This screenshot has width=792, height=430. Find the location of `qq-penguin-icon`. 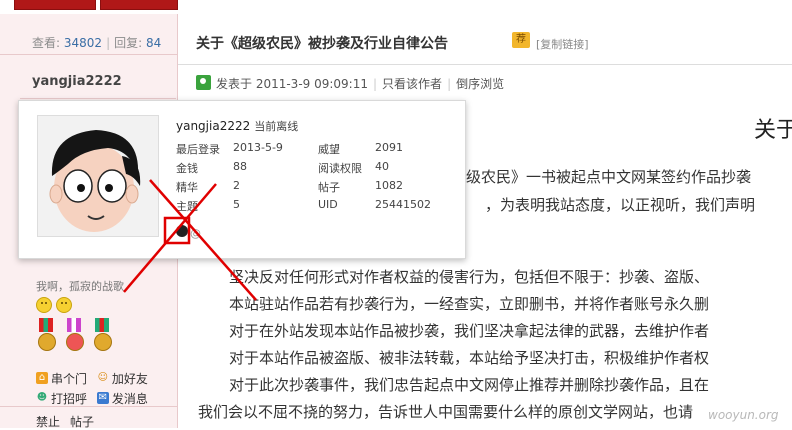

qq-penguin-icon is located at coordinates (182, 231).